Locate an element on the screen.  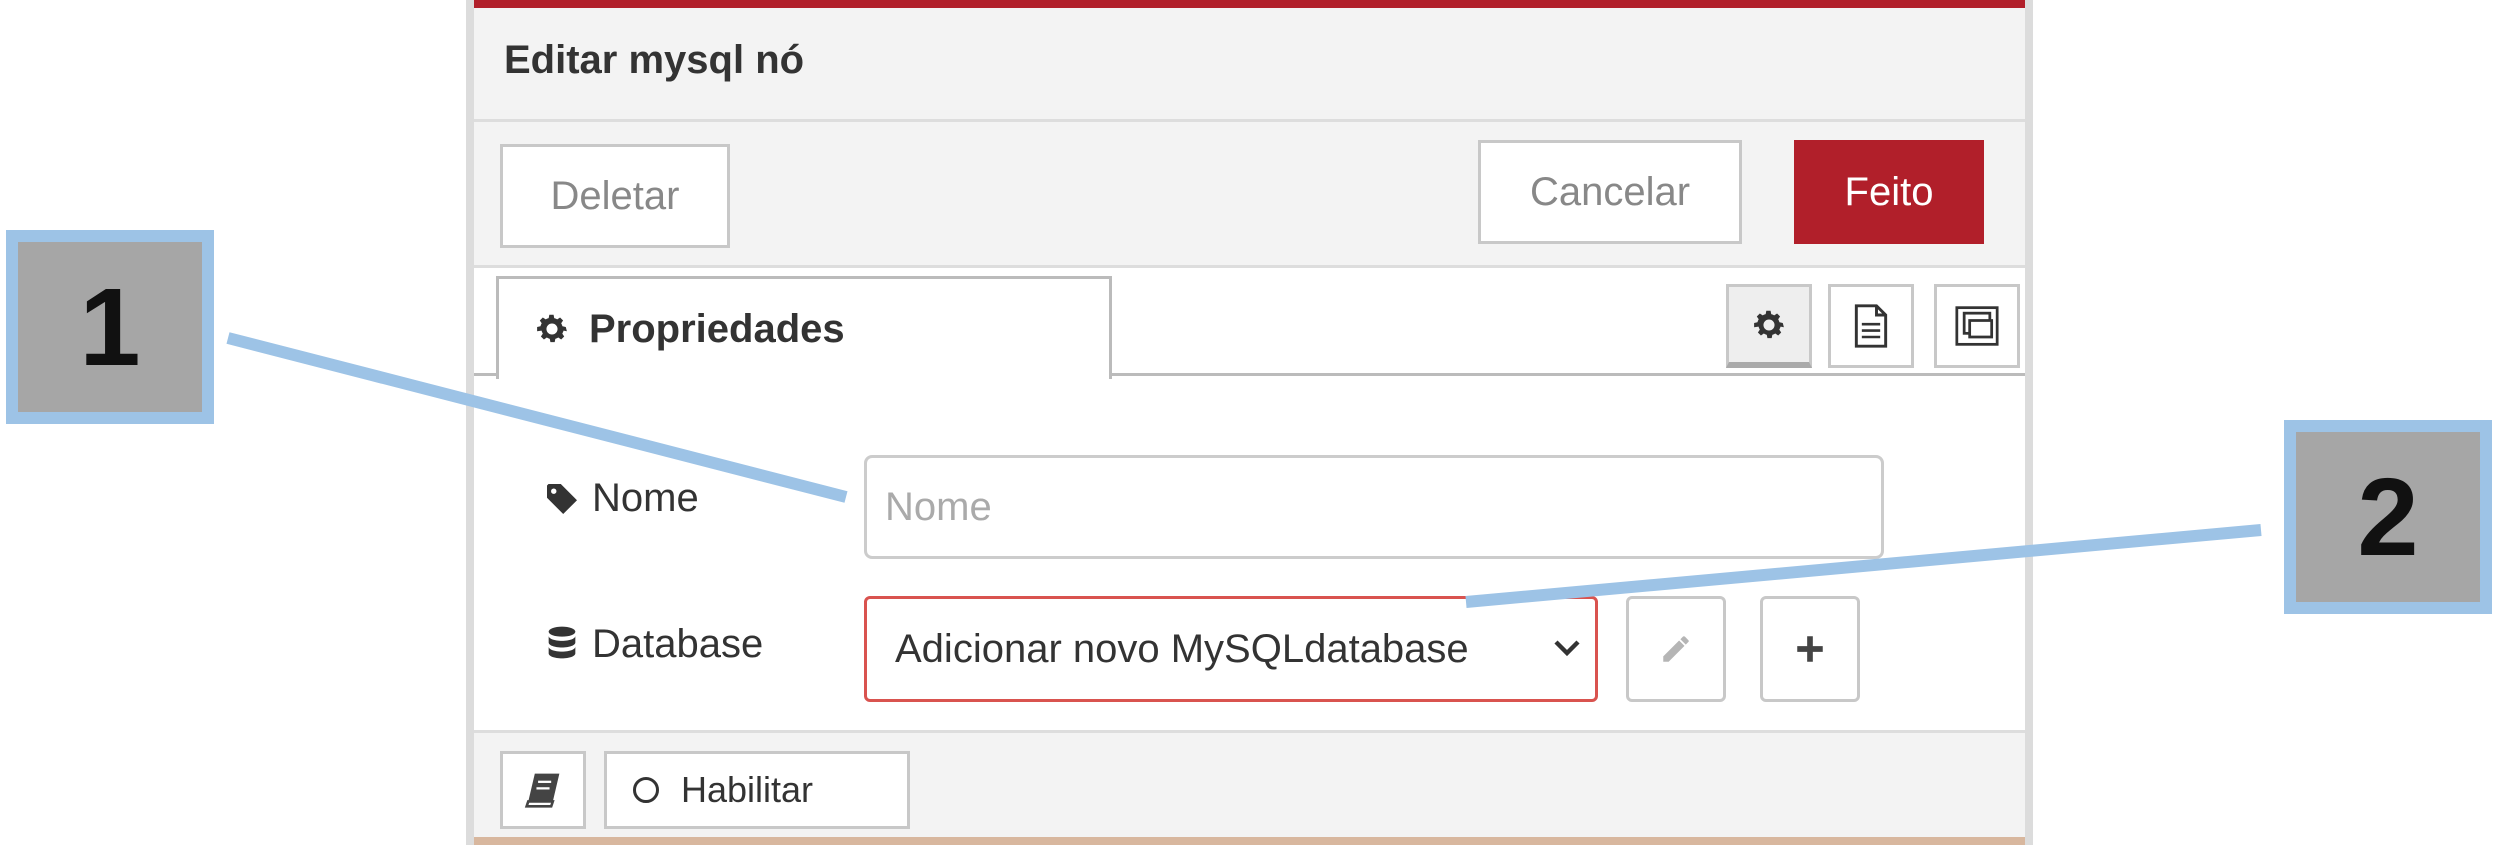
tab-properties-label: Propriedades is located at coordinates (717, 328).